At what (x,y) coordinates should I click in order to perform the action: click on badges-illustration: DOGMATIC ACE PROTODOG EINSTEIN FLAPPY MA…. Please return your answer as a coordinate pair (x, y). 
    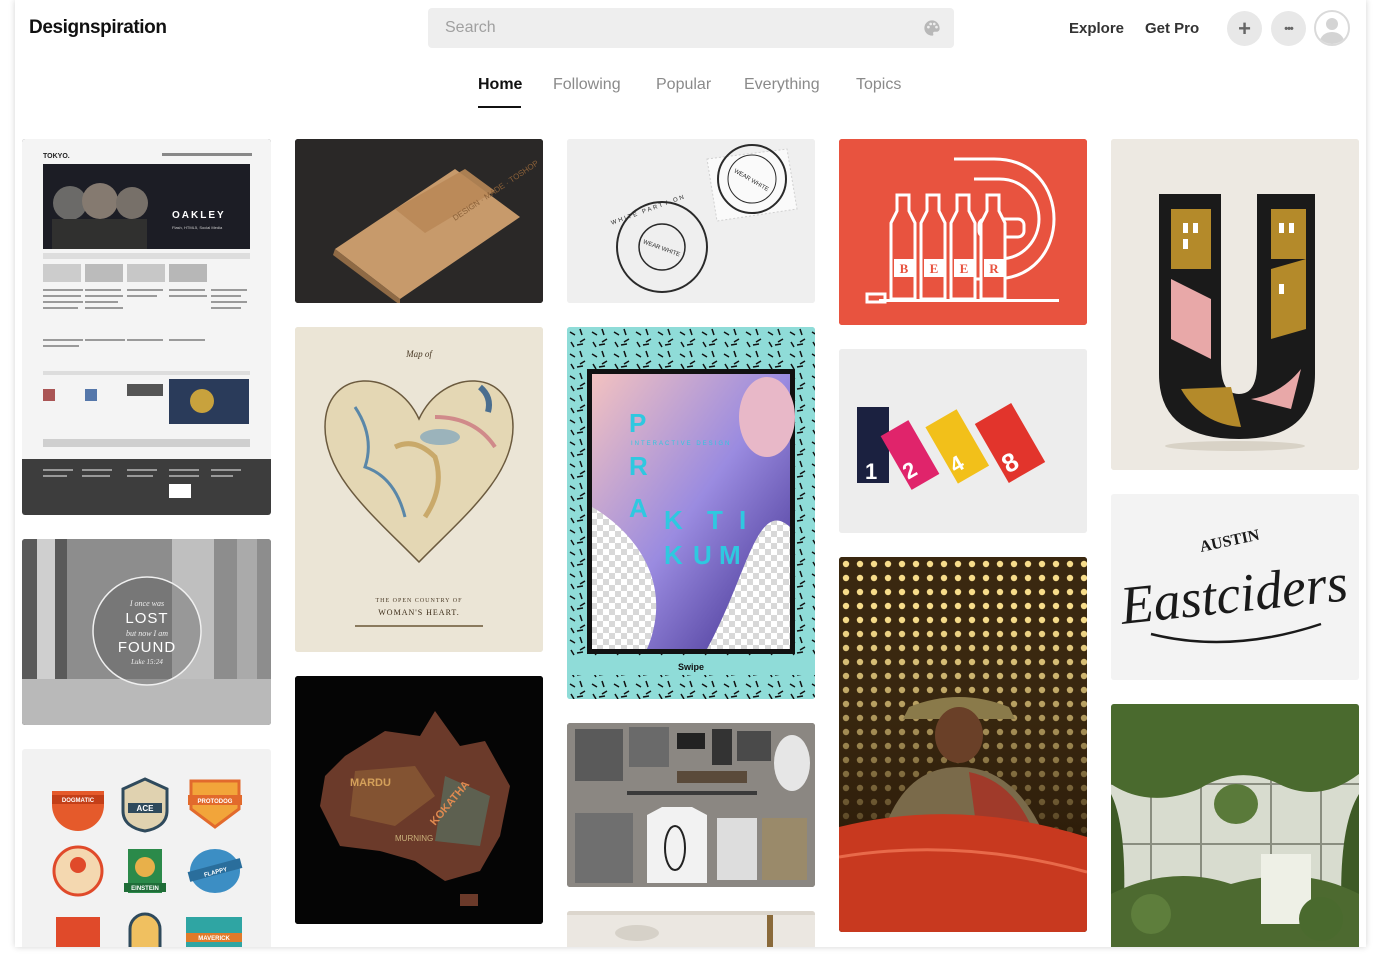
    Looking at the image, I should click on (147, 862).